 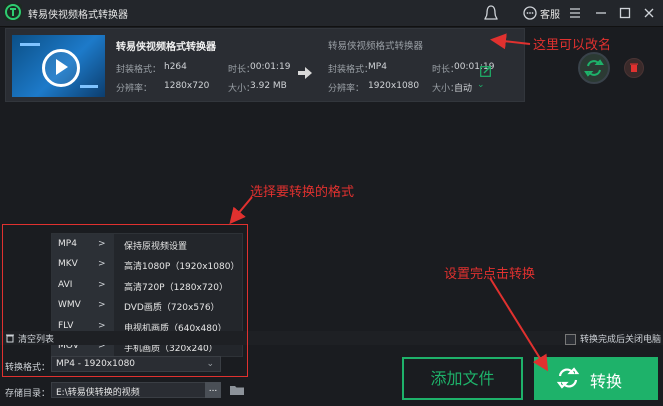 I want to click on close-after-label: 转换完成后关闭电脑, so click(x=621, y=340).